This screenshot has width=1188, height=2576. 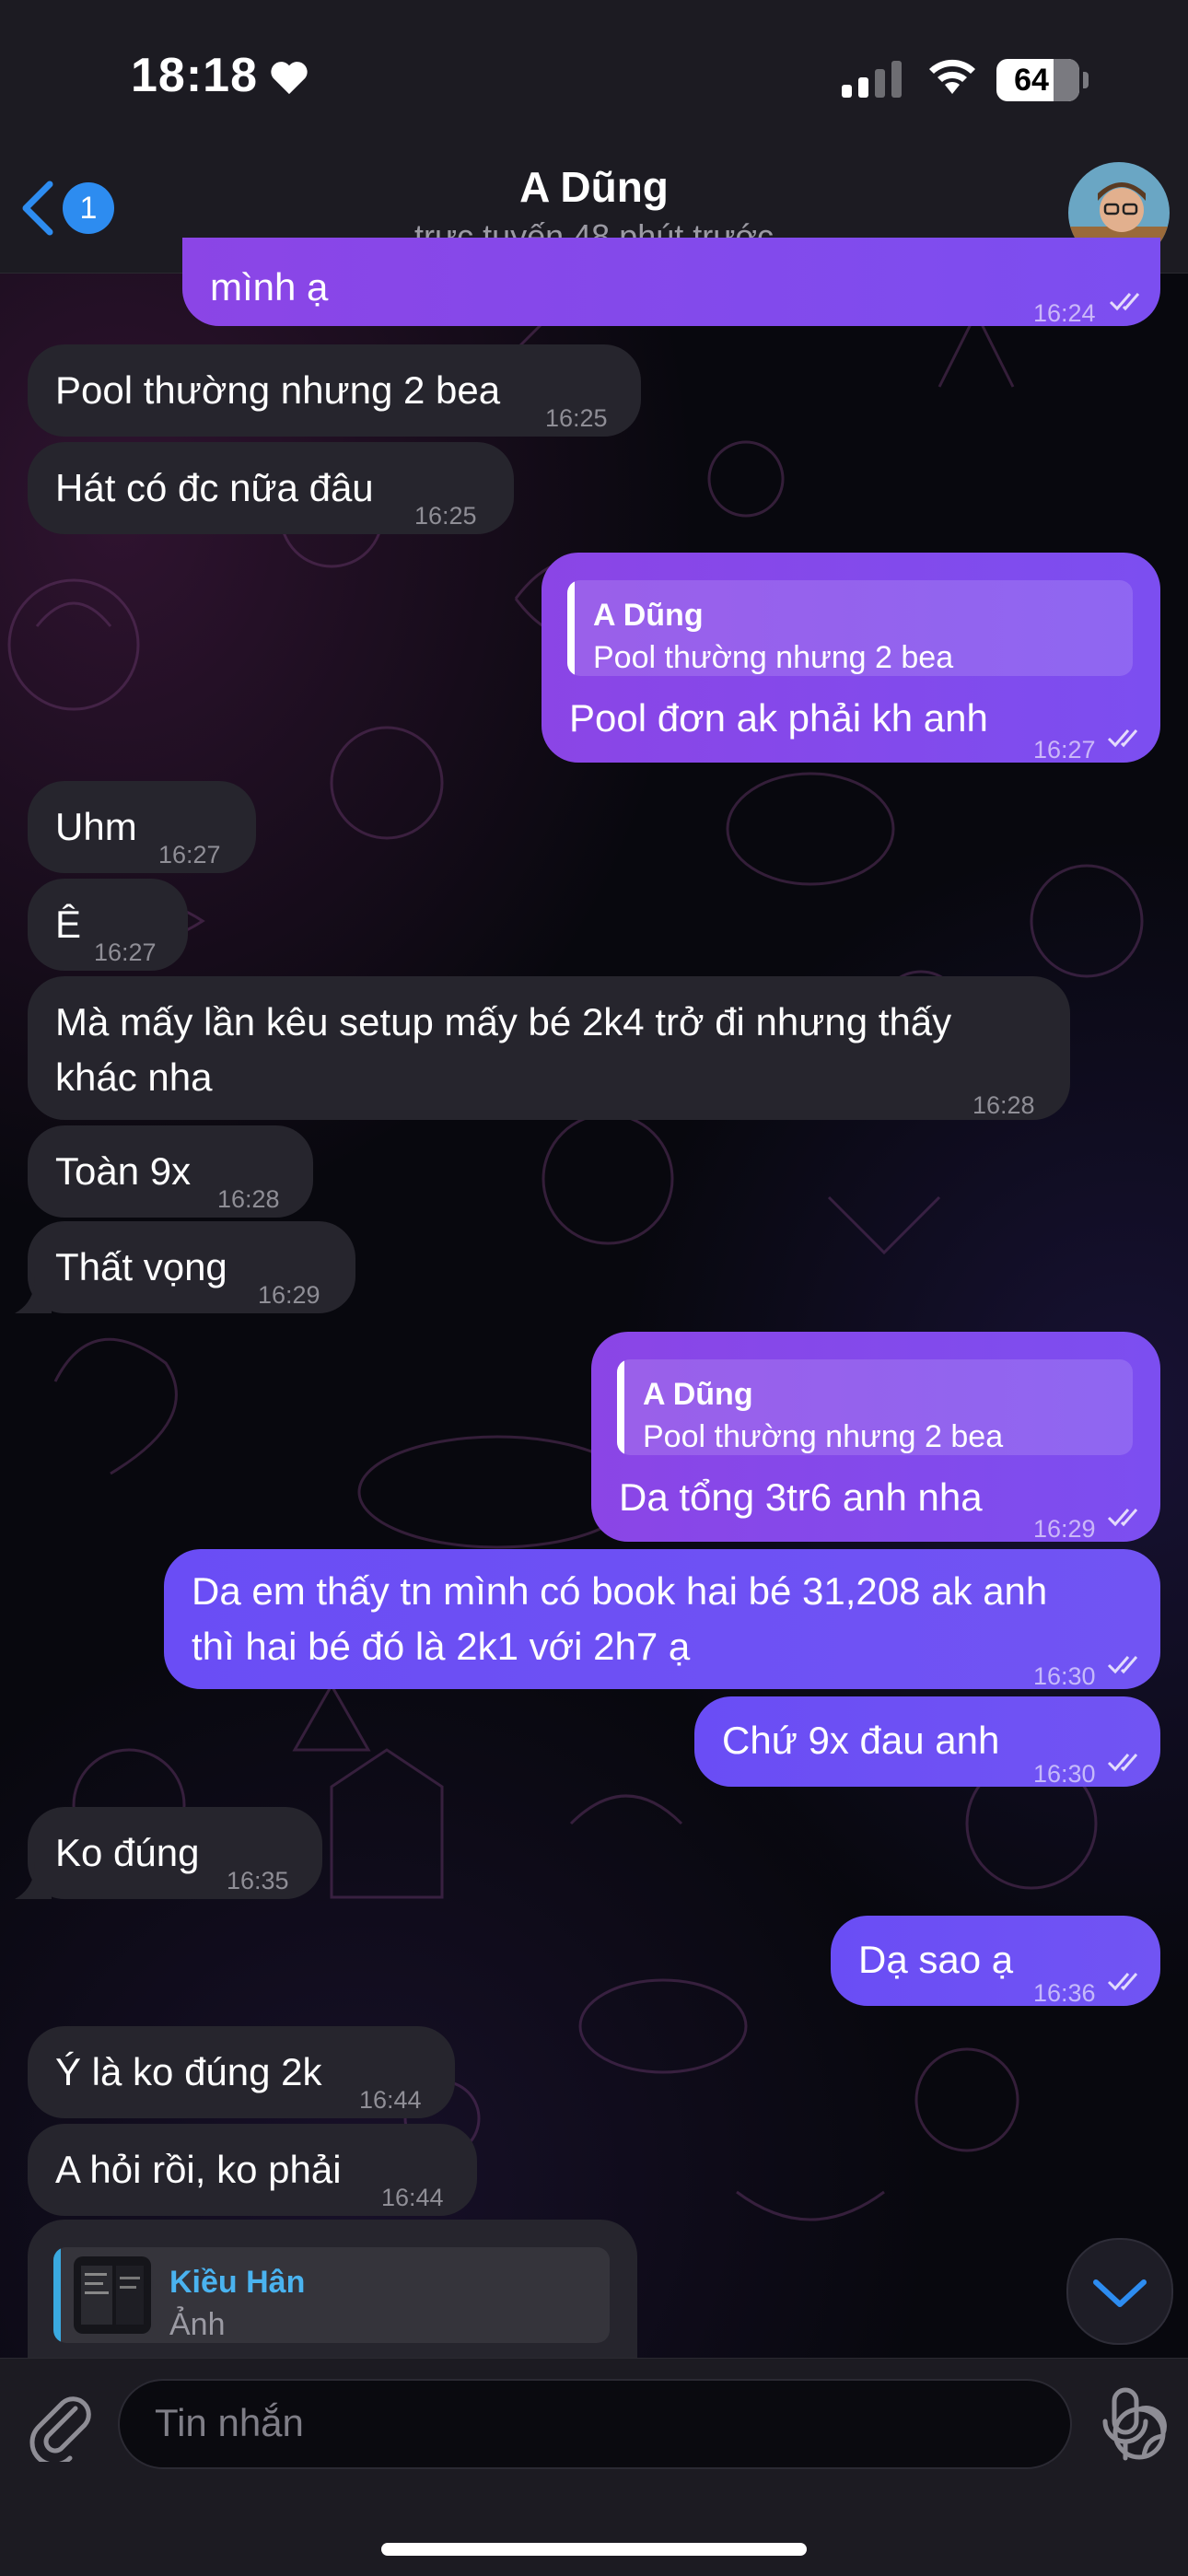 I want to click on message-bubble-incoming: A hỏi rồi, ko phải 16:44, so click(x=253, y=2170).